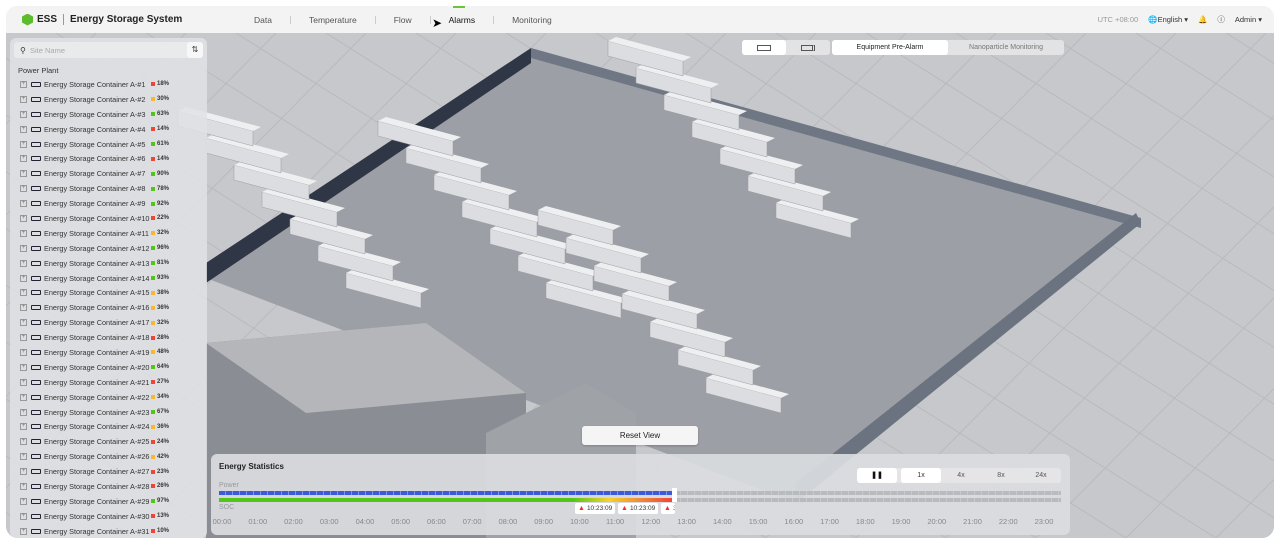  What do you see at coordinates (961, 475) in the screenshot?
I see `speed-4x: 4x` at bounding box center [961, 475].